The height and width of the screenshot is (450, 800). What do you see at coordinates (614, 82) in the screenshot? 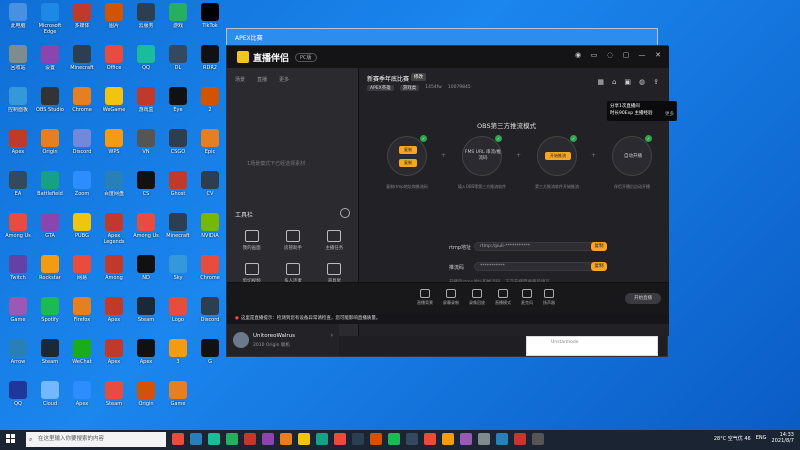
I see `lock-icon: ⌂` at bounding box center [614, 82].